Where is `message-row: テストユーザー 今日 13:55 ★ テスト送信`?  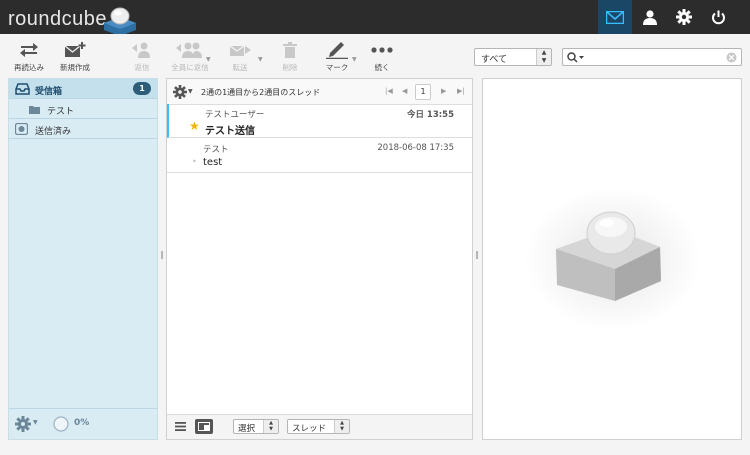
message-row: テストユーザー 今日 13:55 ★ テスト送信 is located at coordinates (319, 121).